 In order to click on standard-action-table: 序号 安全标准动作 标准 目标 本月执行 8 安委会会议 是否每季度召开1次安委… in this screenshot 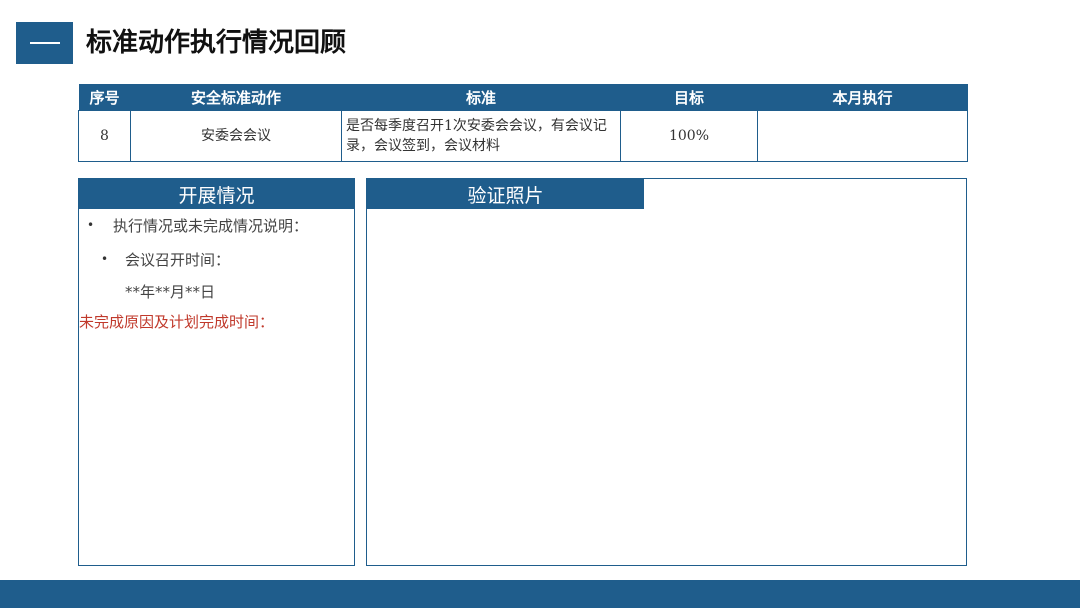, I will do `click(523, 123)`.